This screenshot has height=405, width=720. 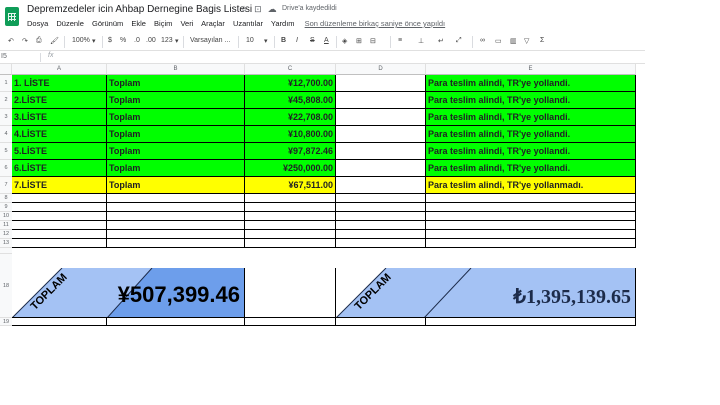 What do you see at coordinates (290, 100) in the screenshot?
I see `amount-cell: ¥45,808.00` at bounding box center [290, 100].